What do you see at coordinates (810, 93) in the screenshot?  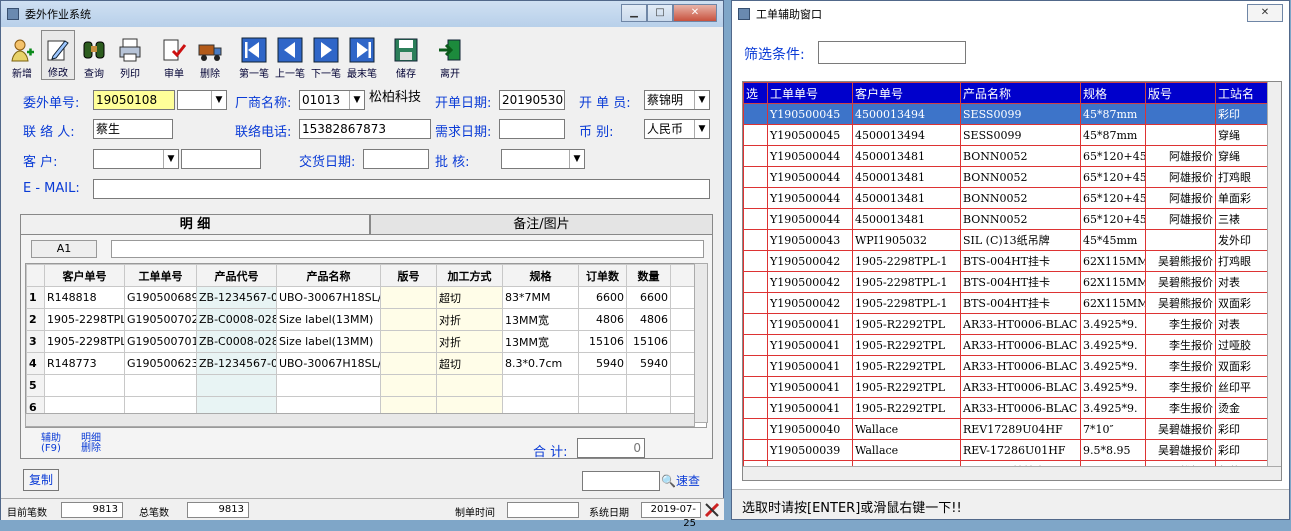 I see `col-header: 工单单号` at bounding box center [810, 93].